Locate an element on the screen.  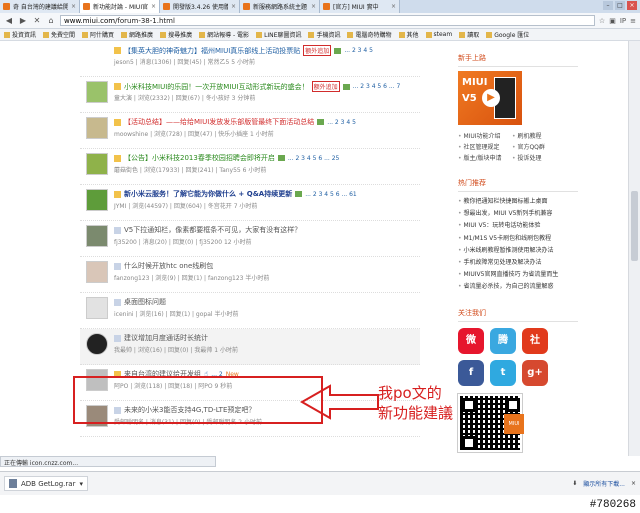
miui-v5-ad: MIUI V5 ▶ is located at coordinates (490, 98).